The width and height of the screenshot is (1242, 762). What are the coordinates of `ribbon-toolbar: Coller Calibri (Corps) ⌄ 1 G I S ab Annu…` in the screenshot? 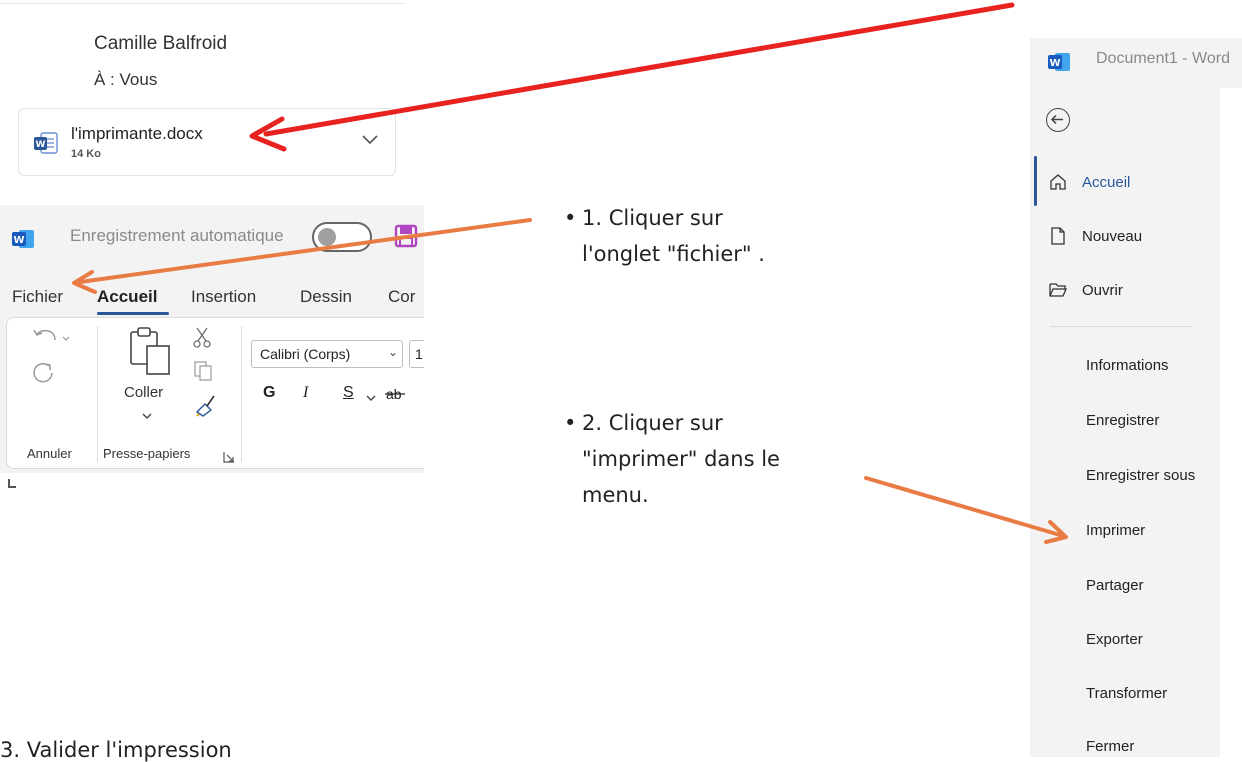 It's located at (215, 393).